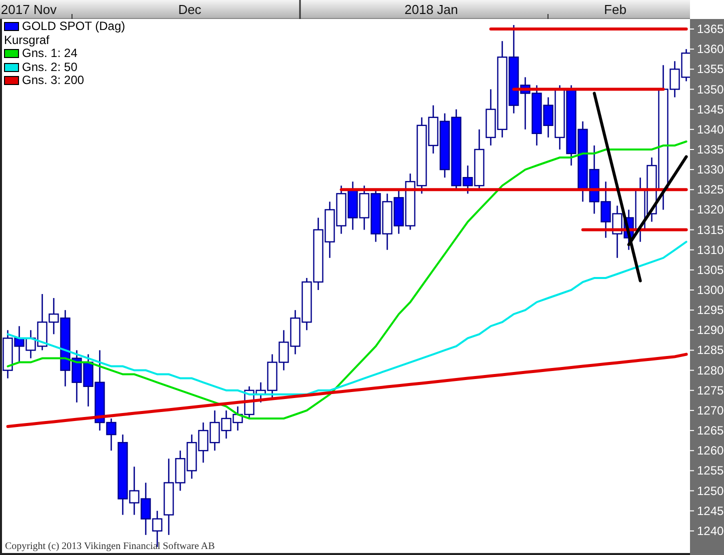 The width and height of the screenshot is (724, 555). What do you see at coordinates (50, 67) in the screenshot?
I see `legend-label: Gns. 2: 50` at bounding box center [50, 67].